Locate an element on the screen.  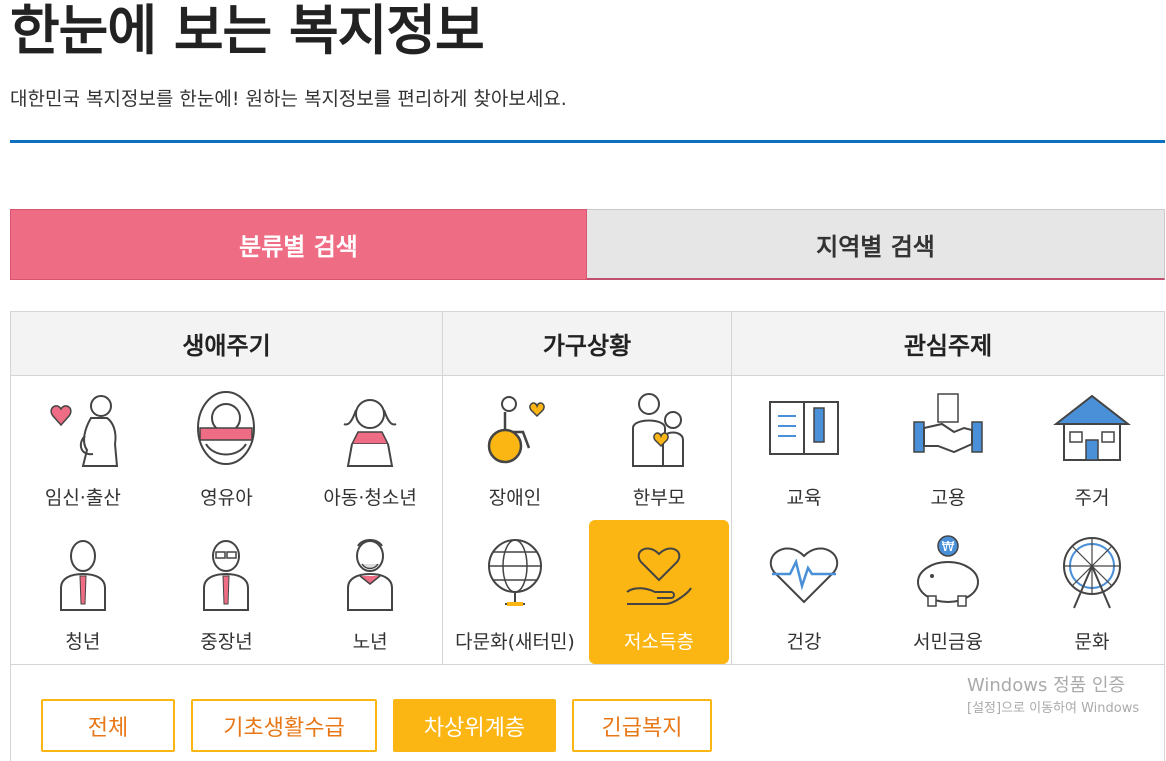
category-child-youth: 아동·청소년 is located at coordinates (370, 448).